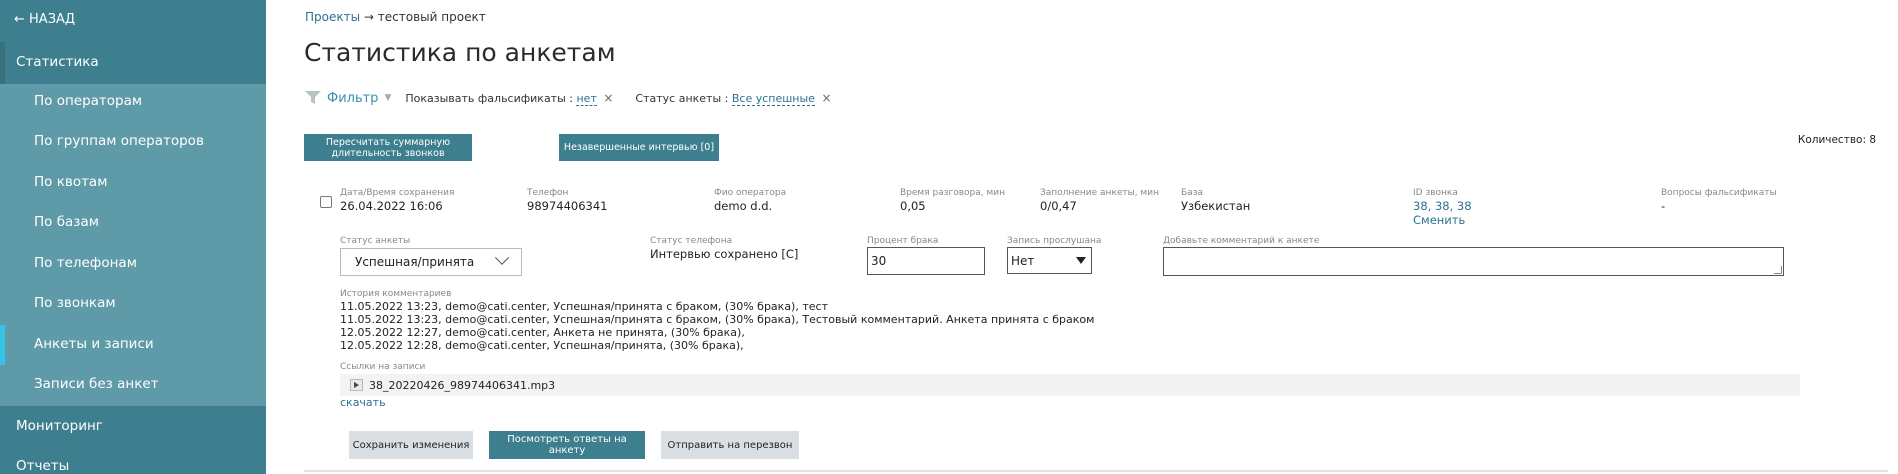  What do you see at coordinates (773, 99) in the screenshot?
I see `filter-chip-value: Все успешные` at bounding box center [773, 99].